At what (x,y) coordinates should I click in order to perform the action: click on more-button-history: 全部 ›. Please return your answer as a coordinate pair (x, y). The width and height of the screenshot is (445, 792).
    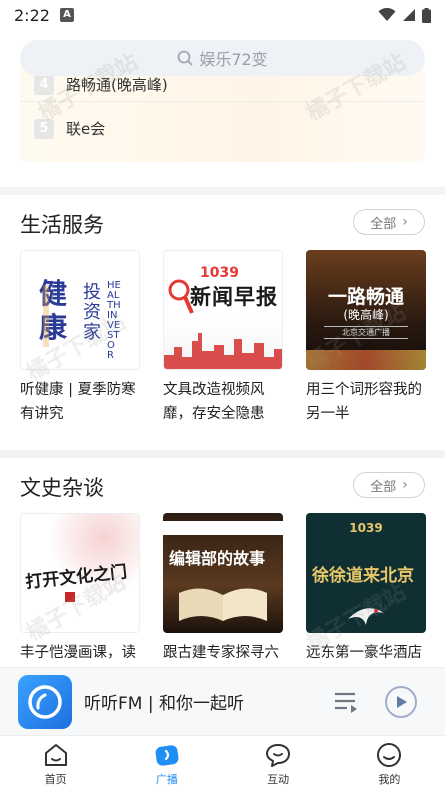
    Looking at the image, I should click on (389, 485).